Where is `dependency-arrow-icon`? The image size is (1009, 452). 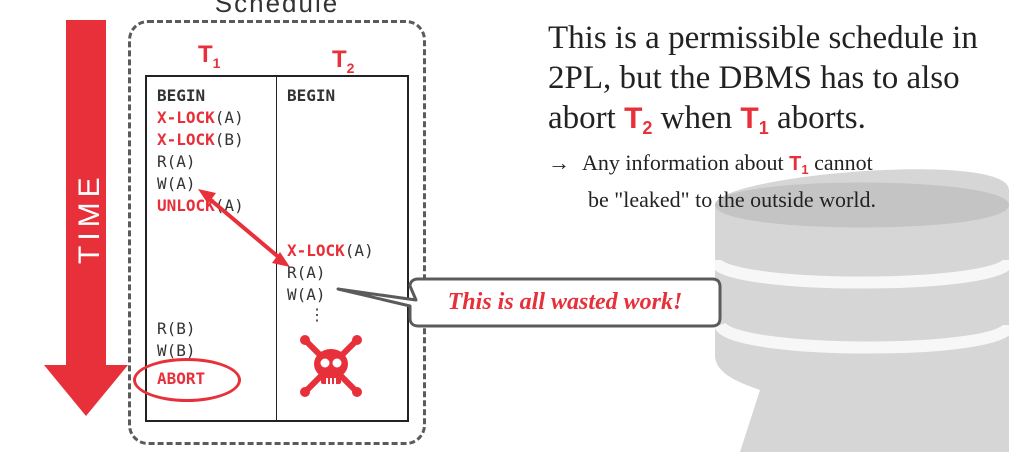 dependency-arrow-icon is located at coordinates (244, 228).